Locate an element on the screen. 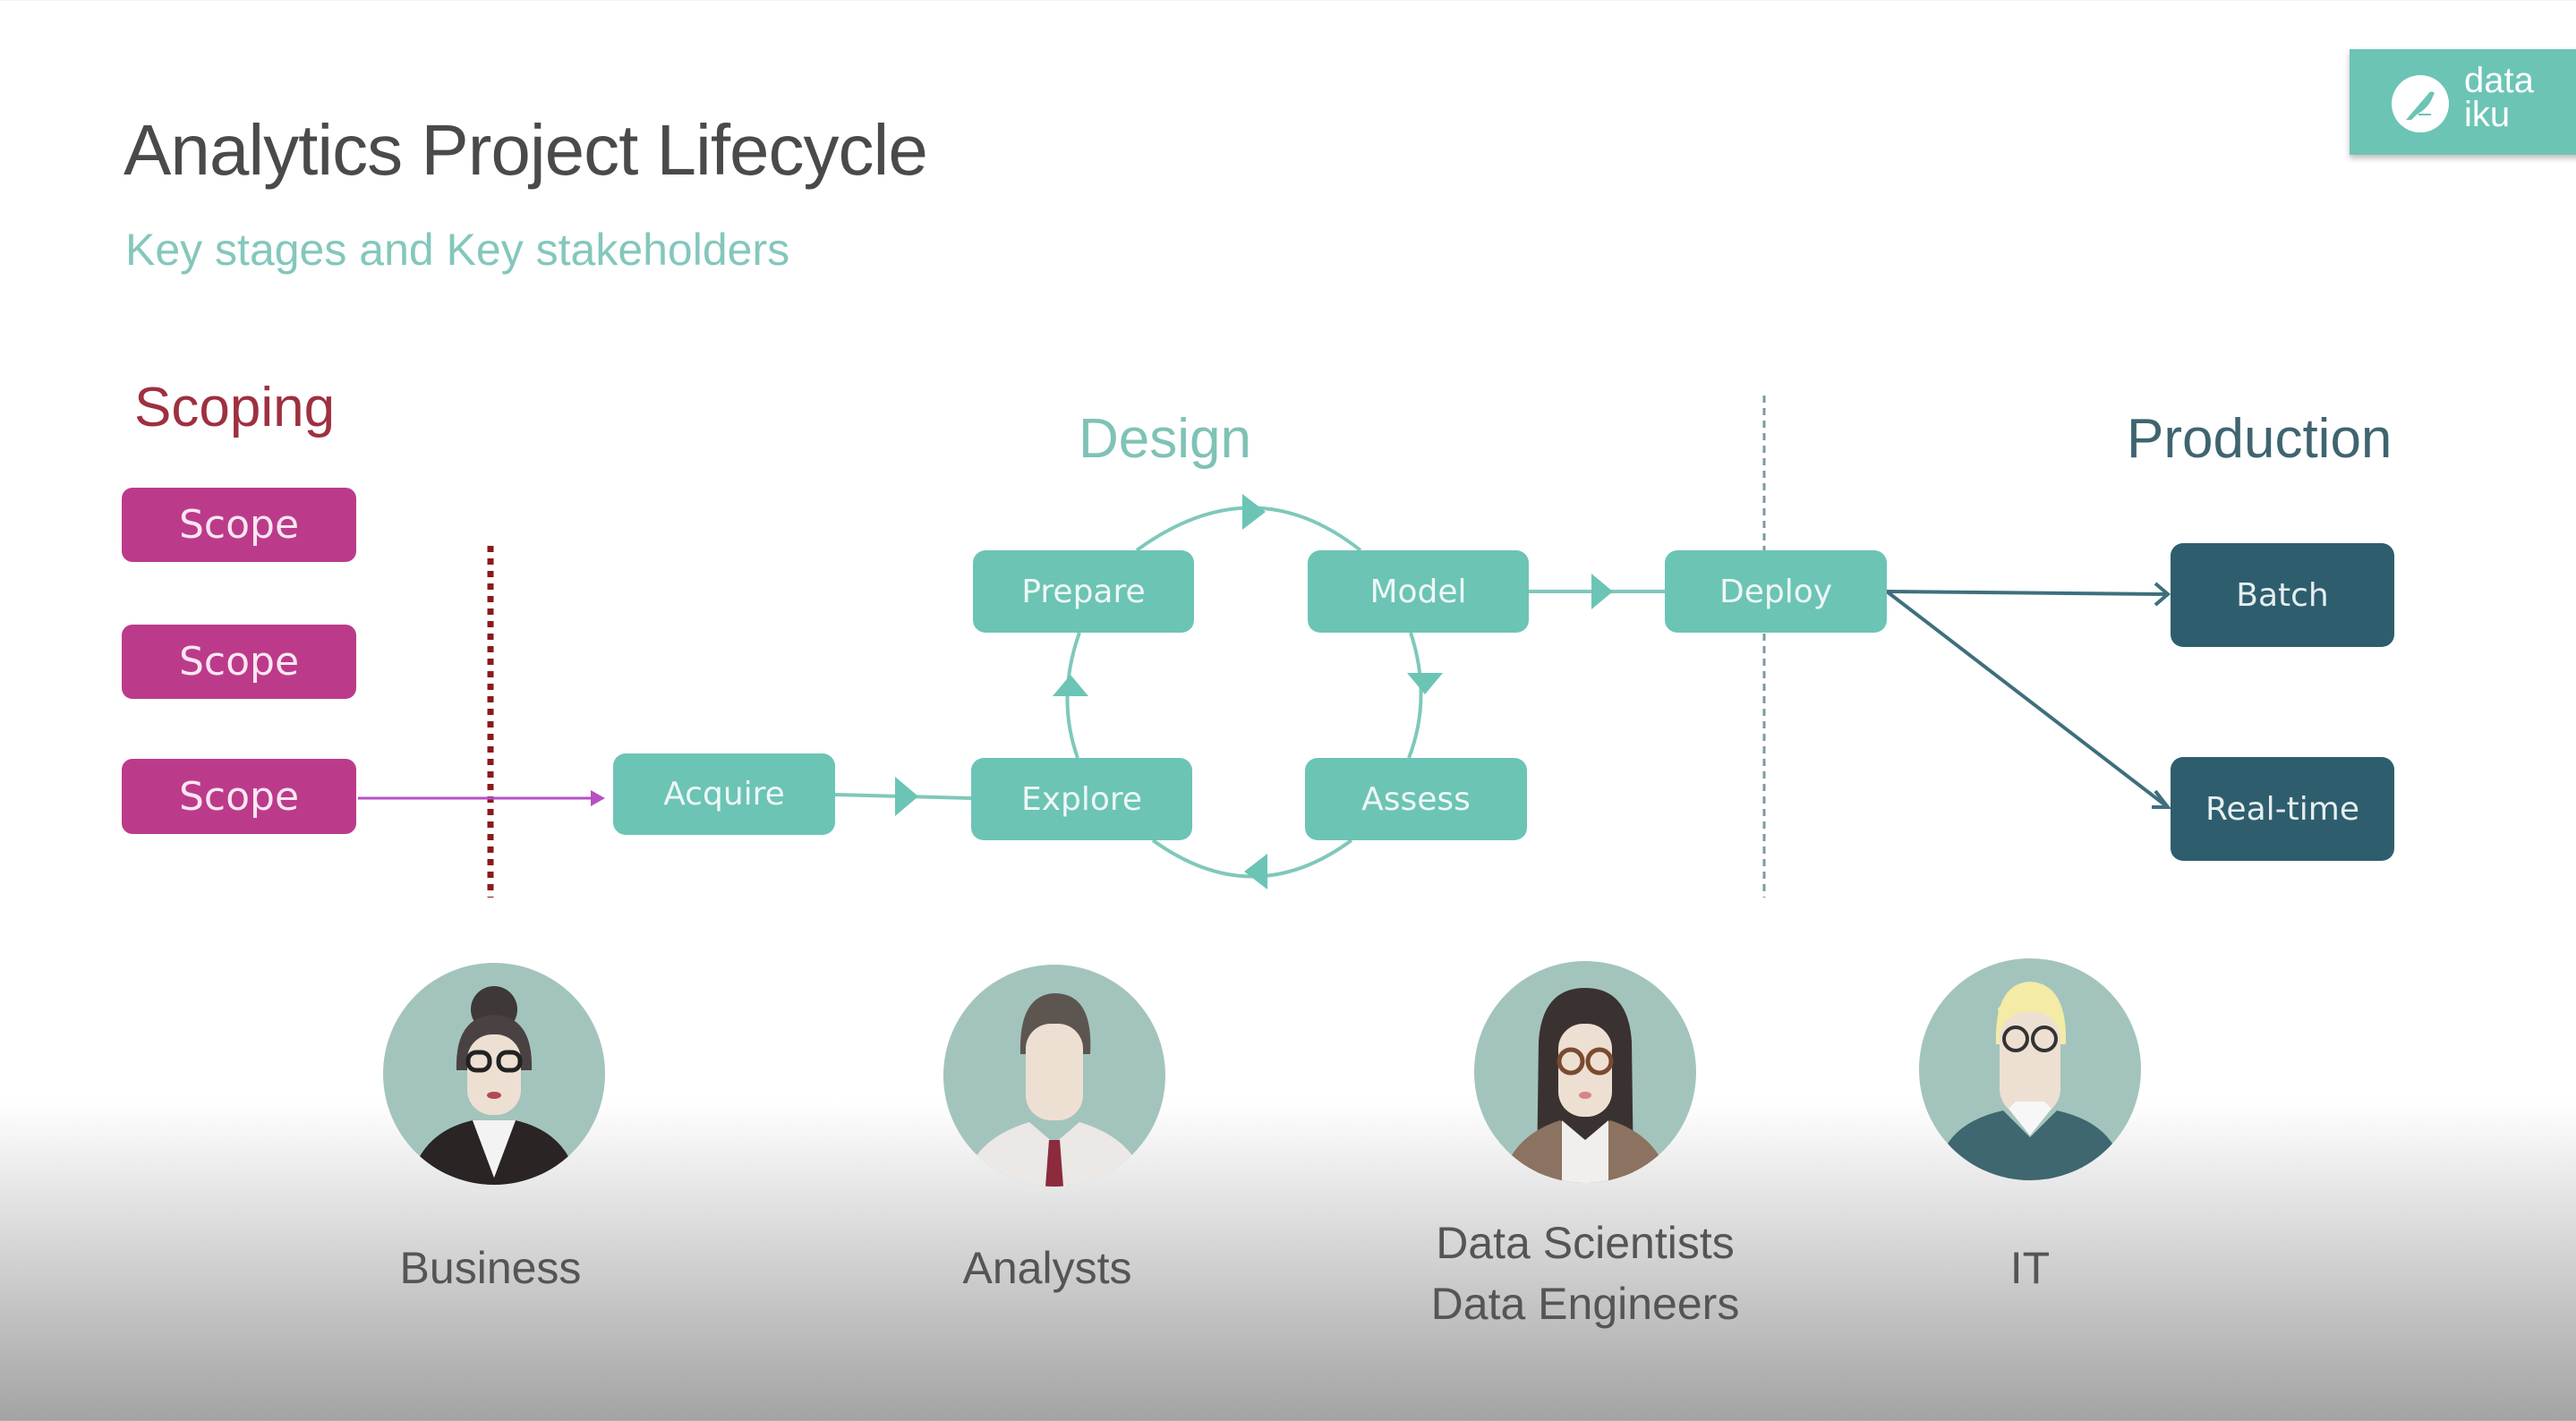  acquire-to-explore-arrowhead is located at coordinates (906, 796).